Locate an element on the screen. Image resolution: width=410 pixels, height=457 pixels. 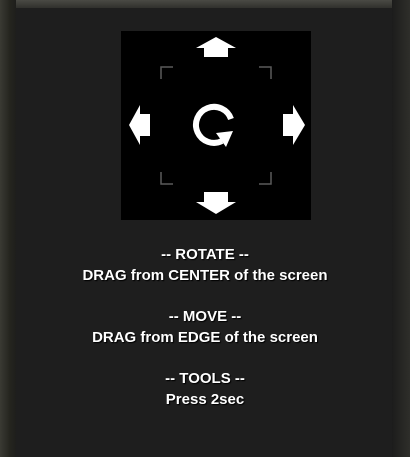
rotate-description: DRAG from CENTER of the screen is located at coordinates (205, 275).